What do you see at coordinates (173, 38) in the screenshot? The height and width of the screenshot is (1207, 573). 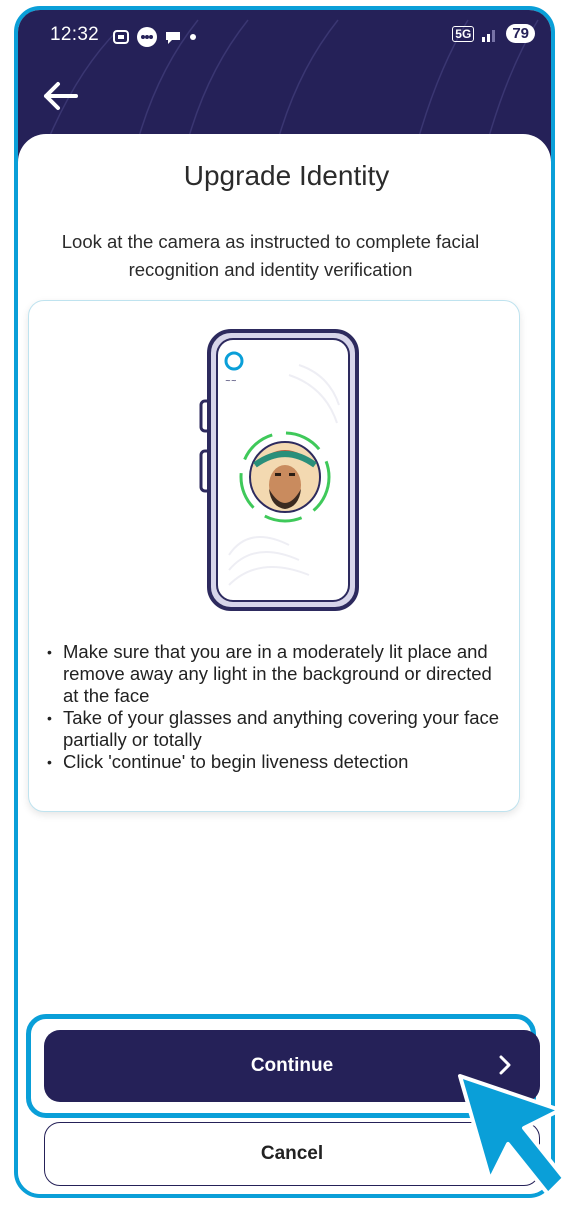 I see `message-icon` at bounding box center [173, 38].